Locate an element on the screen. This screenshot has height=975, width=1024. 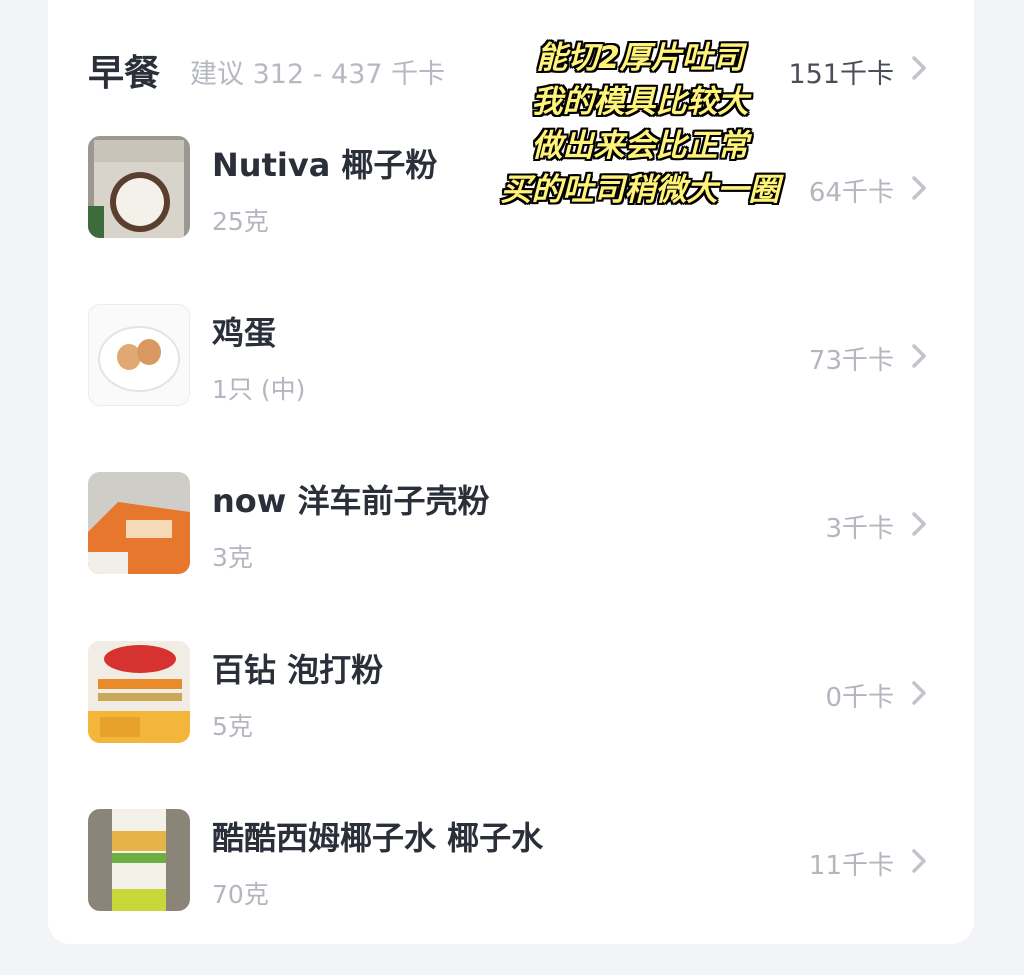
food-amount: 5克 is located at coordinates (232, 726).